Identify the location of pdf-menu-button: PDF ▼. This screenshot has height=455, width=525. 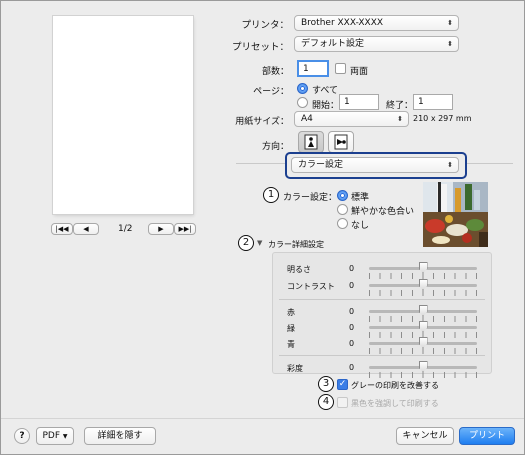
(55, 436).